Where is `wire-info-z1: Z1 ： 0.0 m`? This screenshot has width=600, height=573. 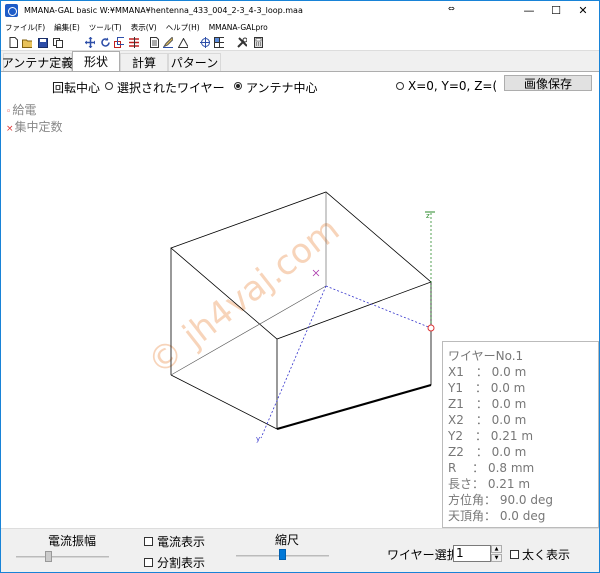
wire-info-z1: Z1 ： 0.0 m is located at coordinates (487, 404).